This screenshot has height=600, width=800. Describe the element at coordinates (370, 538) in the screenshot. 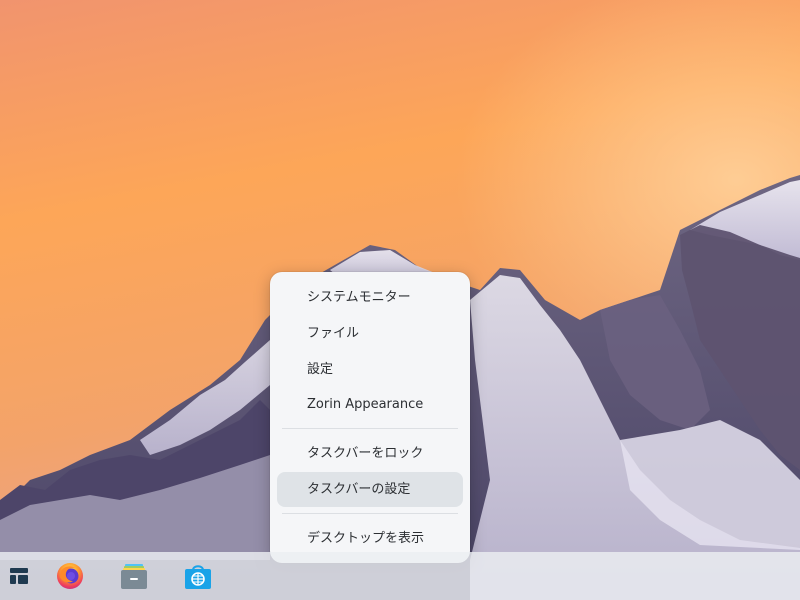

I see `menu-item-show-desktop: デスクトップを表示` at that location.